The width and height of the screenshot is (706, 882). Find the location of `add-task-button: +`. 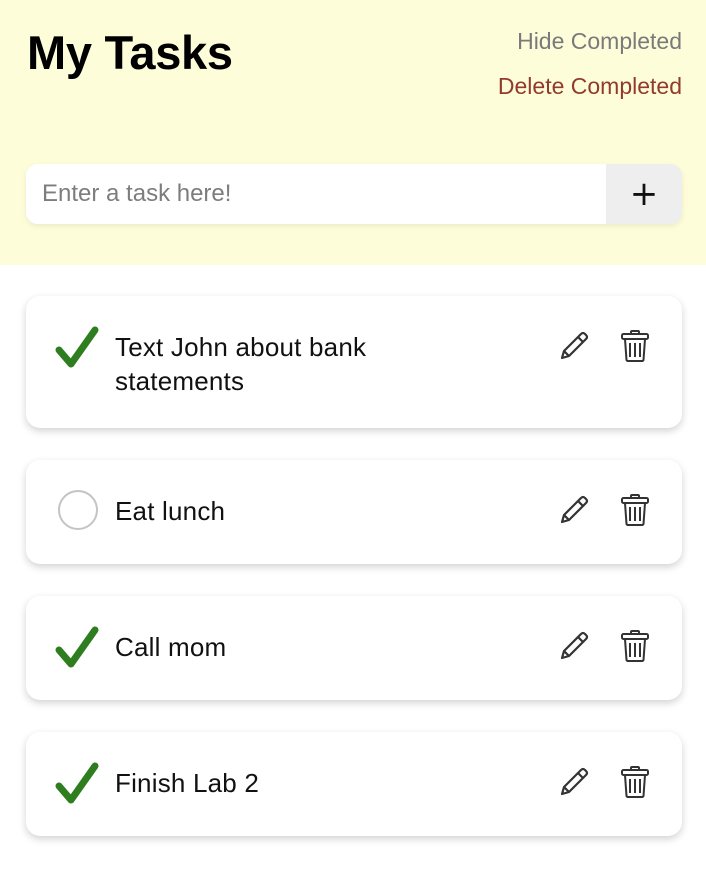

add-task-button: + is located at coordinates (644, 194).